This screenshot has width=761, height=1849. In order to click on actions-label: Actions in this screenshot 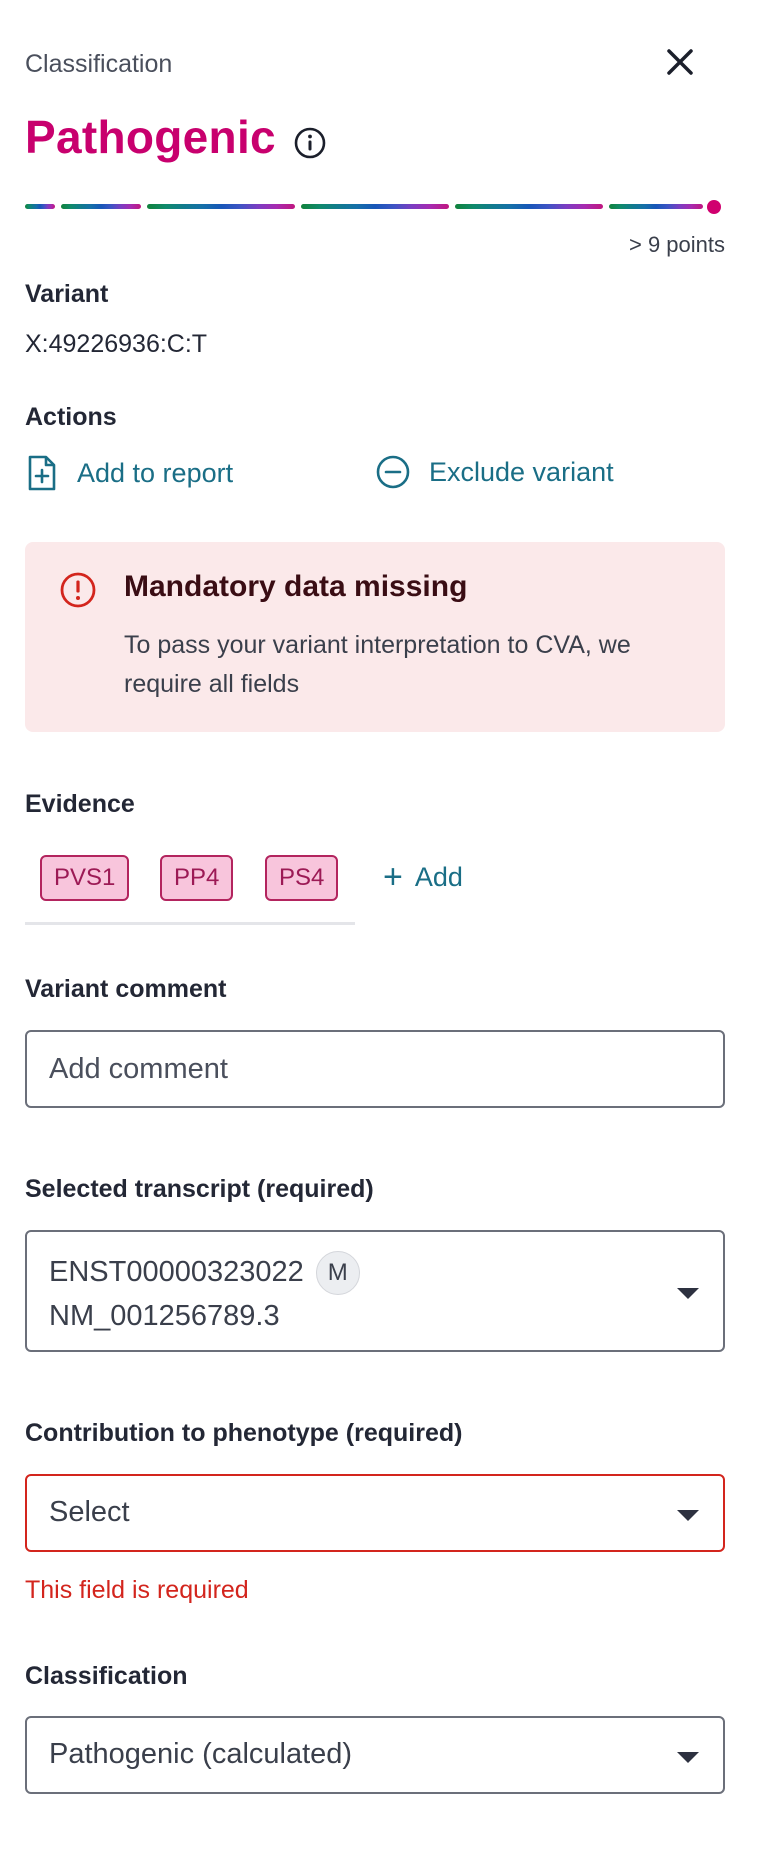, I will do `click(71, 417)`.